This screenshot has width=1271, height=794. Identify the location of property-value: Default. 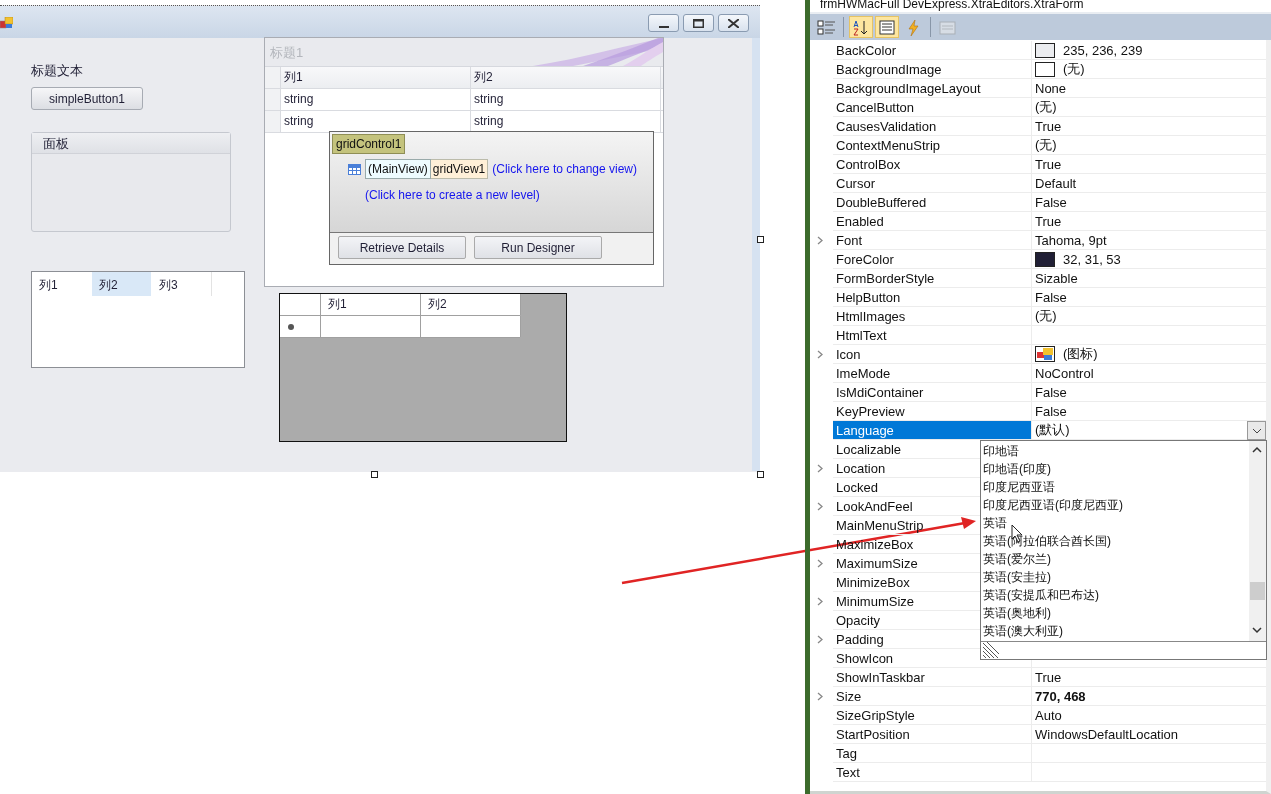
(1056, 183).